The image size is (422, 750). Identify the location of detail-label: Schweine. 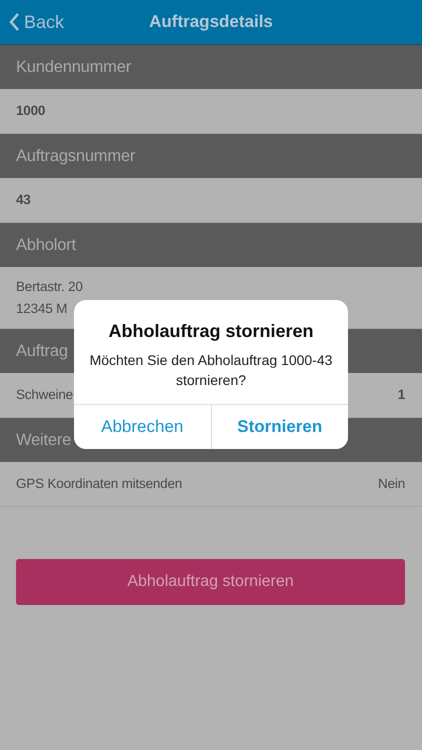
(44, 395).